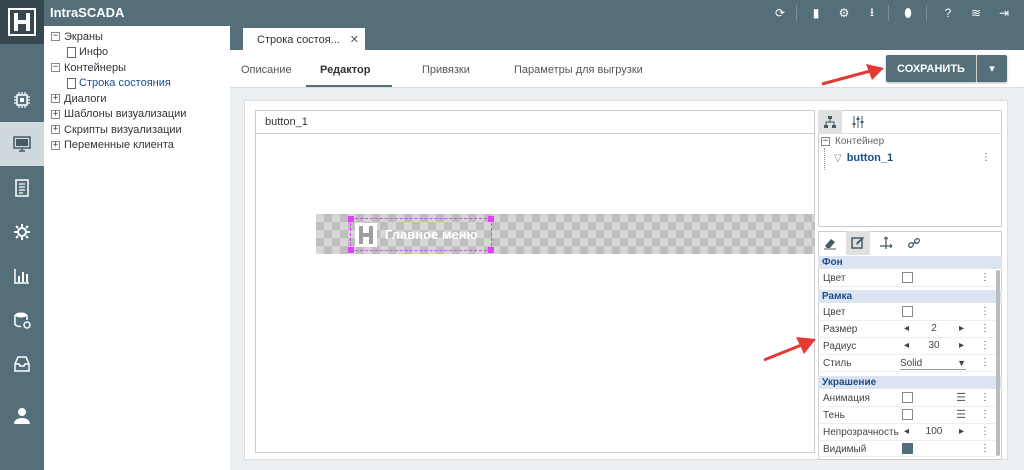  I want to click on tree-item-label: Строка состояния, so click(125, 83).